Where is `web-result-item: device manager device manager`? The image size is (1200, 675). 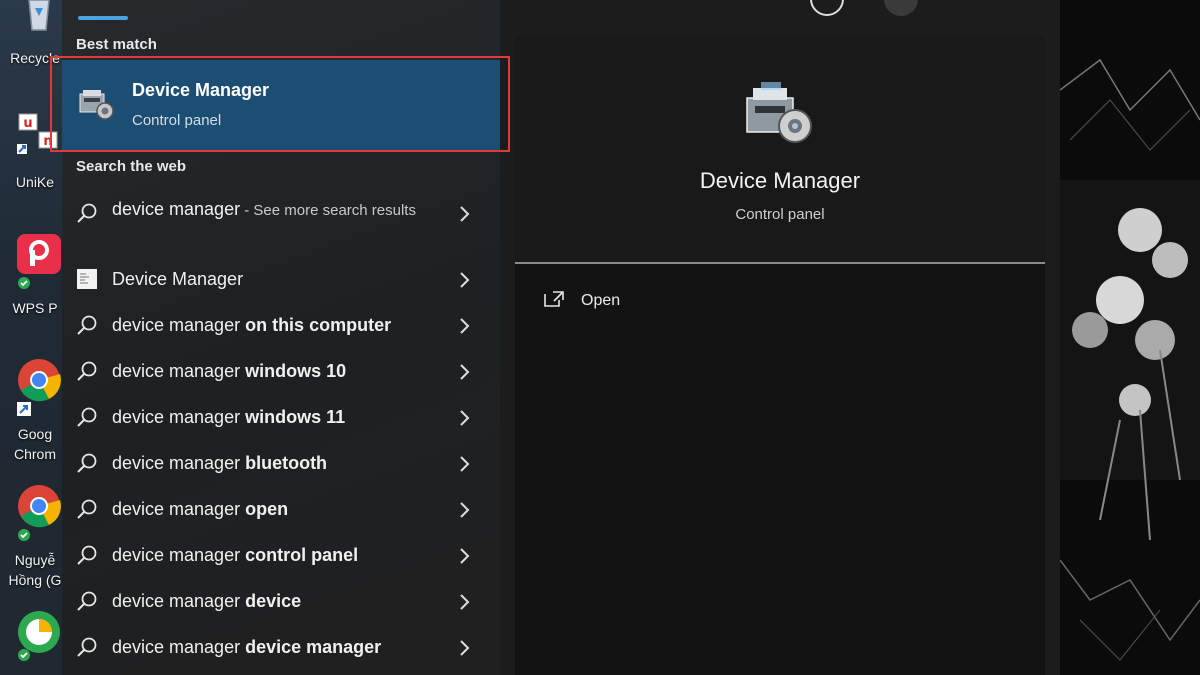 web-result-item: device manager device manager is located at coordinates (281, 649).